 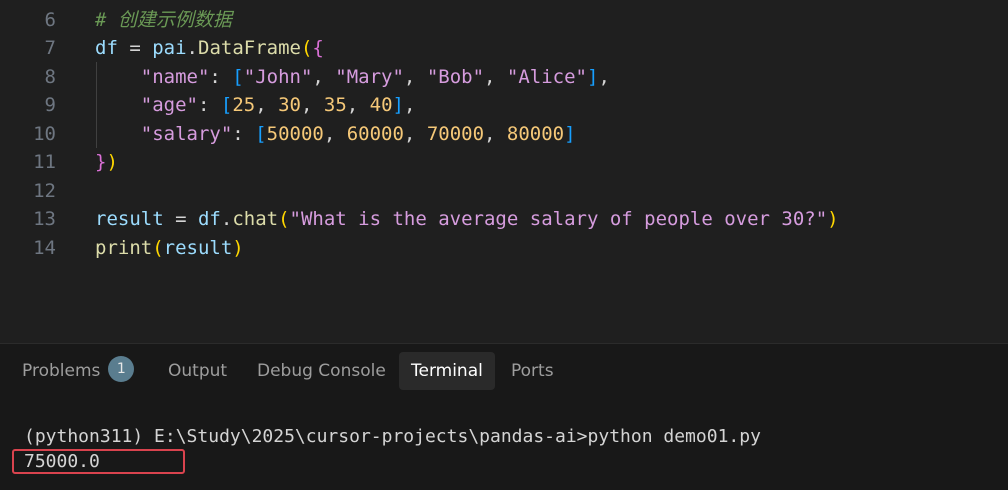 I want to click on tab-terminal: Terminal, so click(x=447, y=371).